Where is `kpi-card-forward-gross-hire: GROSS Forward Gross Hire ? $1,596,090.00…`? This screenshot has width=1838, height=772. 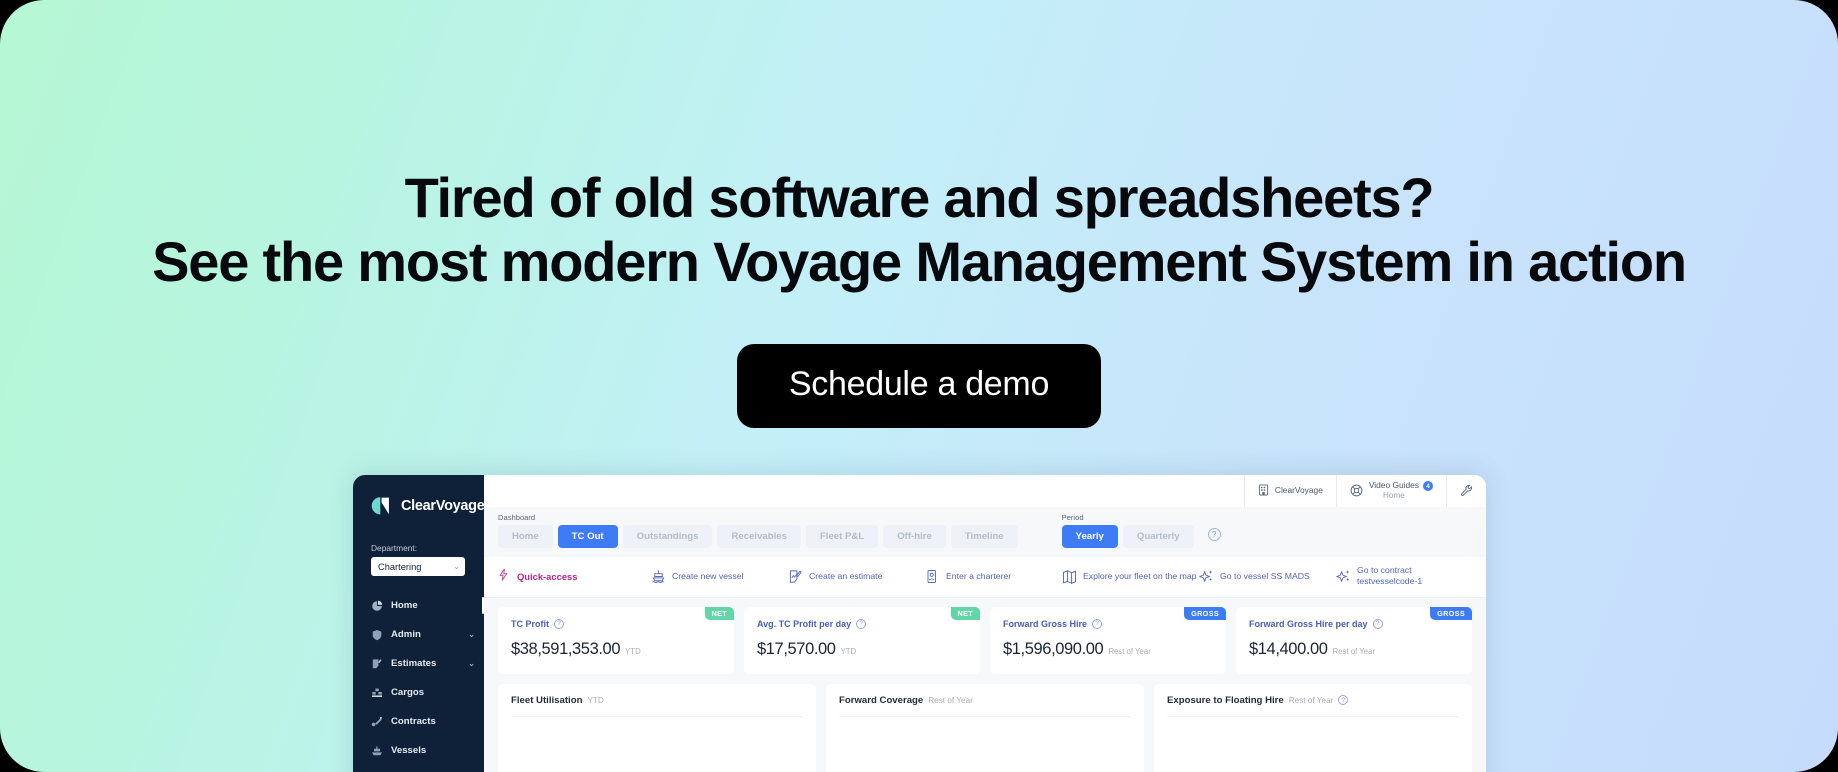
kpi-card-forward-gross-hire: GROSS Forward Gross Hire ? $1,596,090.00… is located at coordinates (1108, 640).